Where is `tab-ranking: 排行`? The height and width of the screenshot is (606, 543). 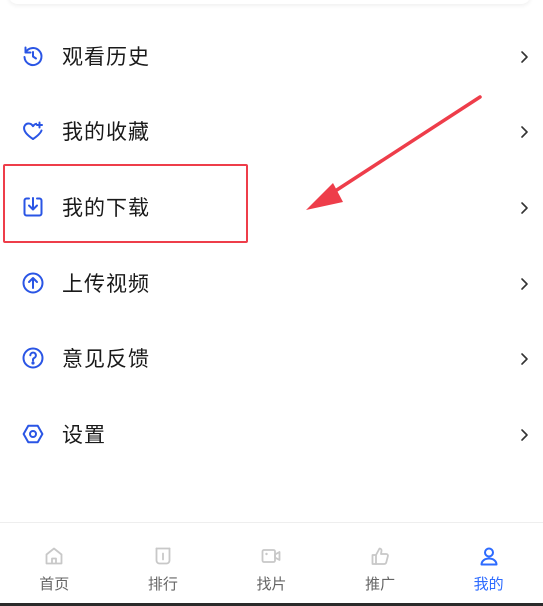
tab-ranking: 排行 is located at coordinates (163, 564).